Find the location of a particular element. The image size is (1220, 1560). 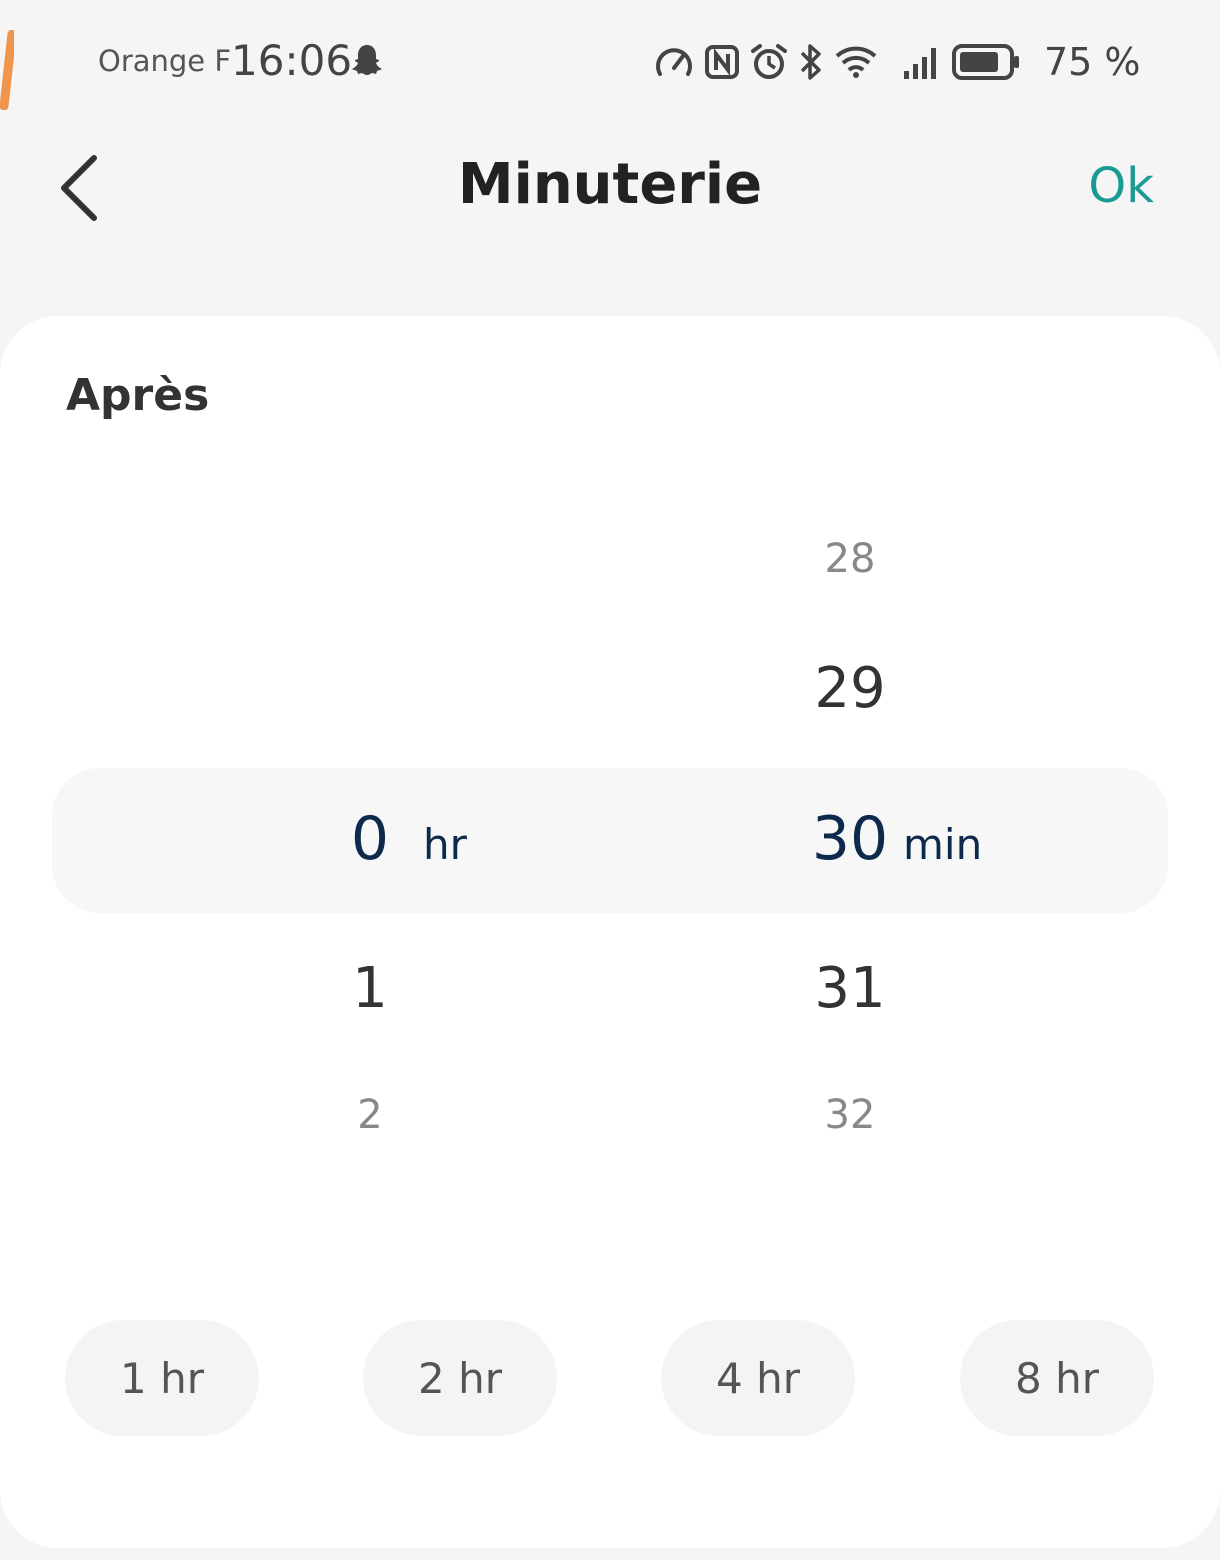

hour-selected: 0 is located at coordinates (370, 839).